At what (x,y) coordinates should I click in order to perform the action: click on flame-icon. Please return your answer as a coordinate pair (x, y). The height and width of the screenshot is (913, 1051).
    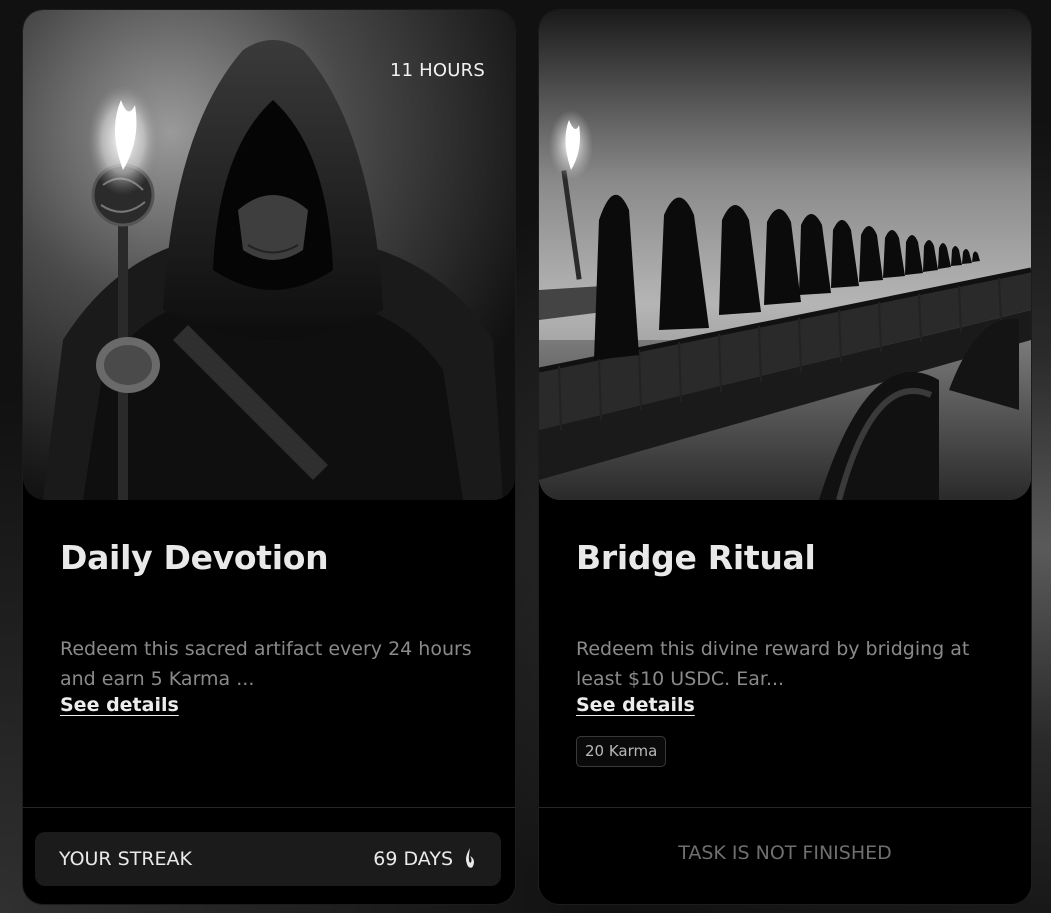
    Looking at the image, I should click on (470, 858).